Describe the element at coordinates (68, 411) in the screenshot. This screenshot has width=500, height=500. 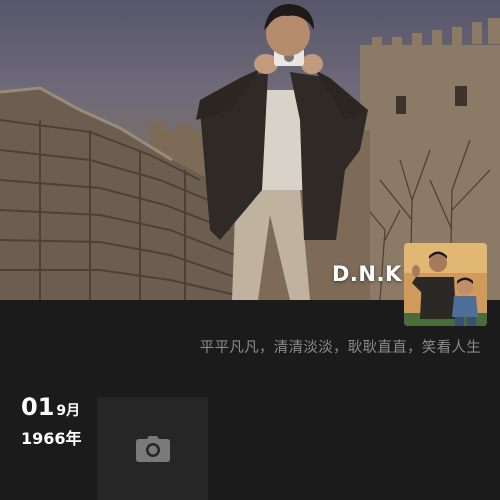
I see `timeline-month: 9月` at that location.